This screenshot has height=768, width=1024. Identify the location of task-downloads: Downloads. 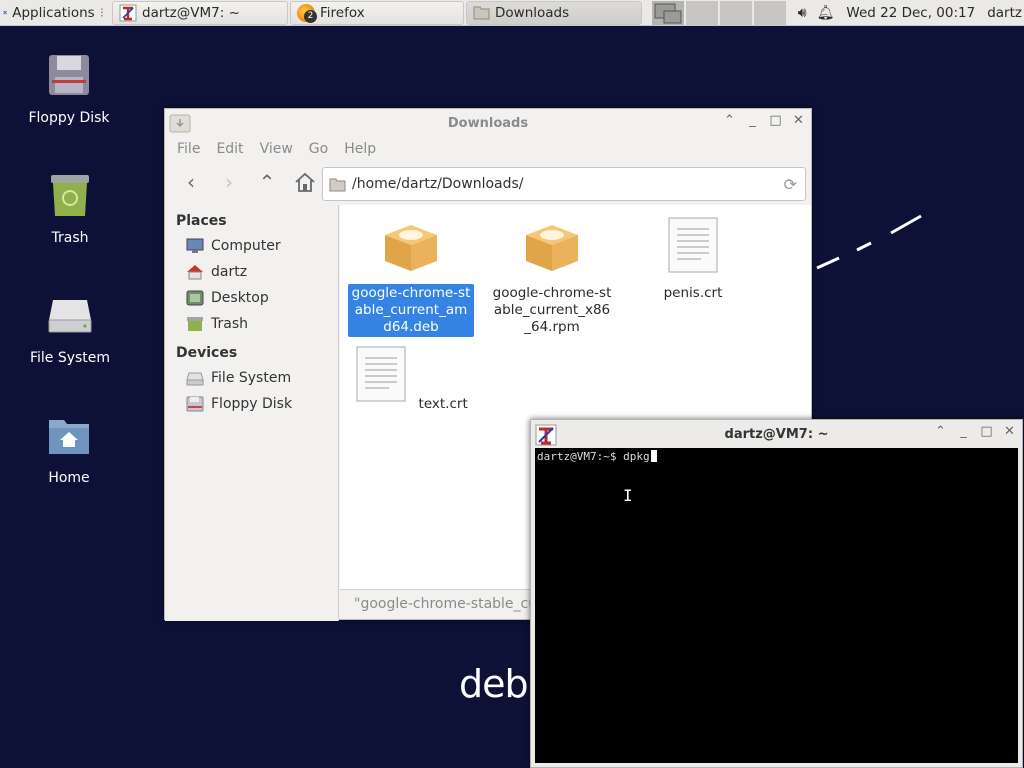
(554, 12).